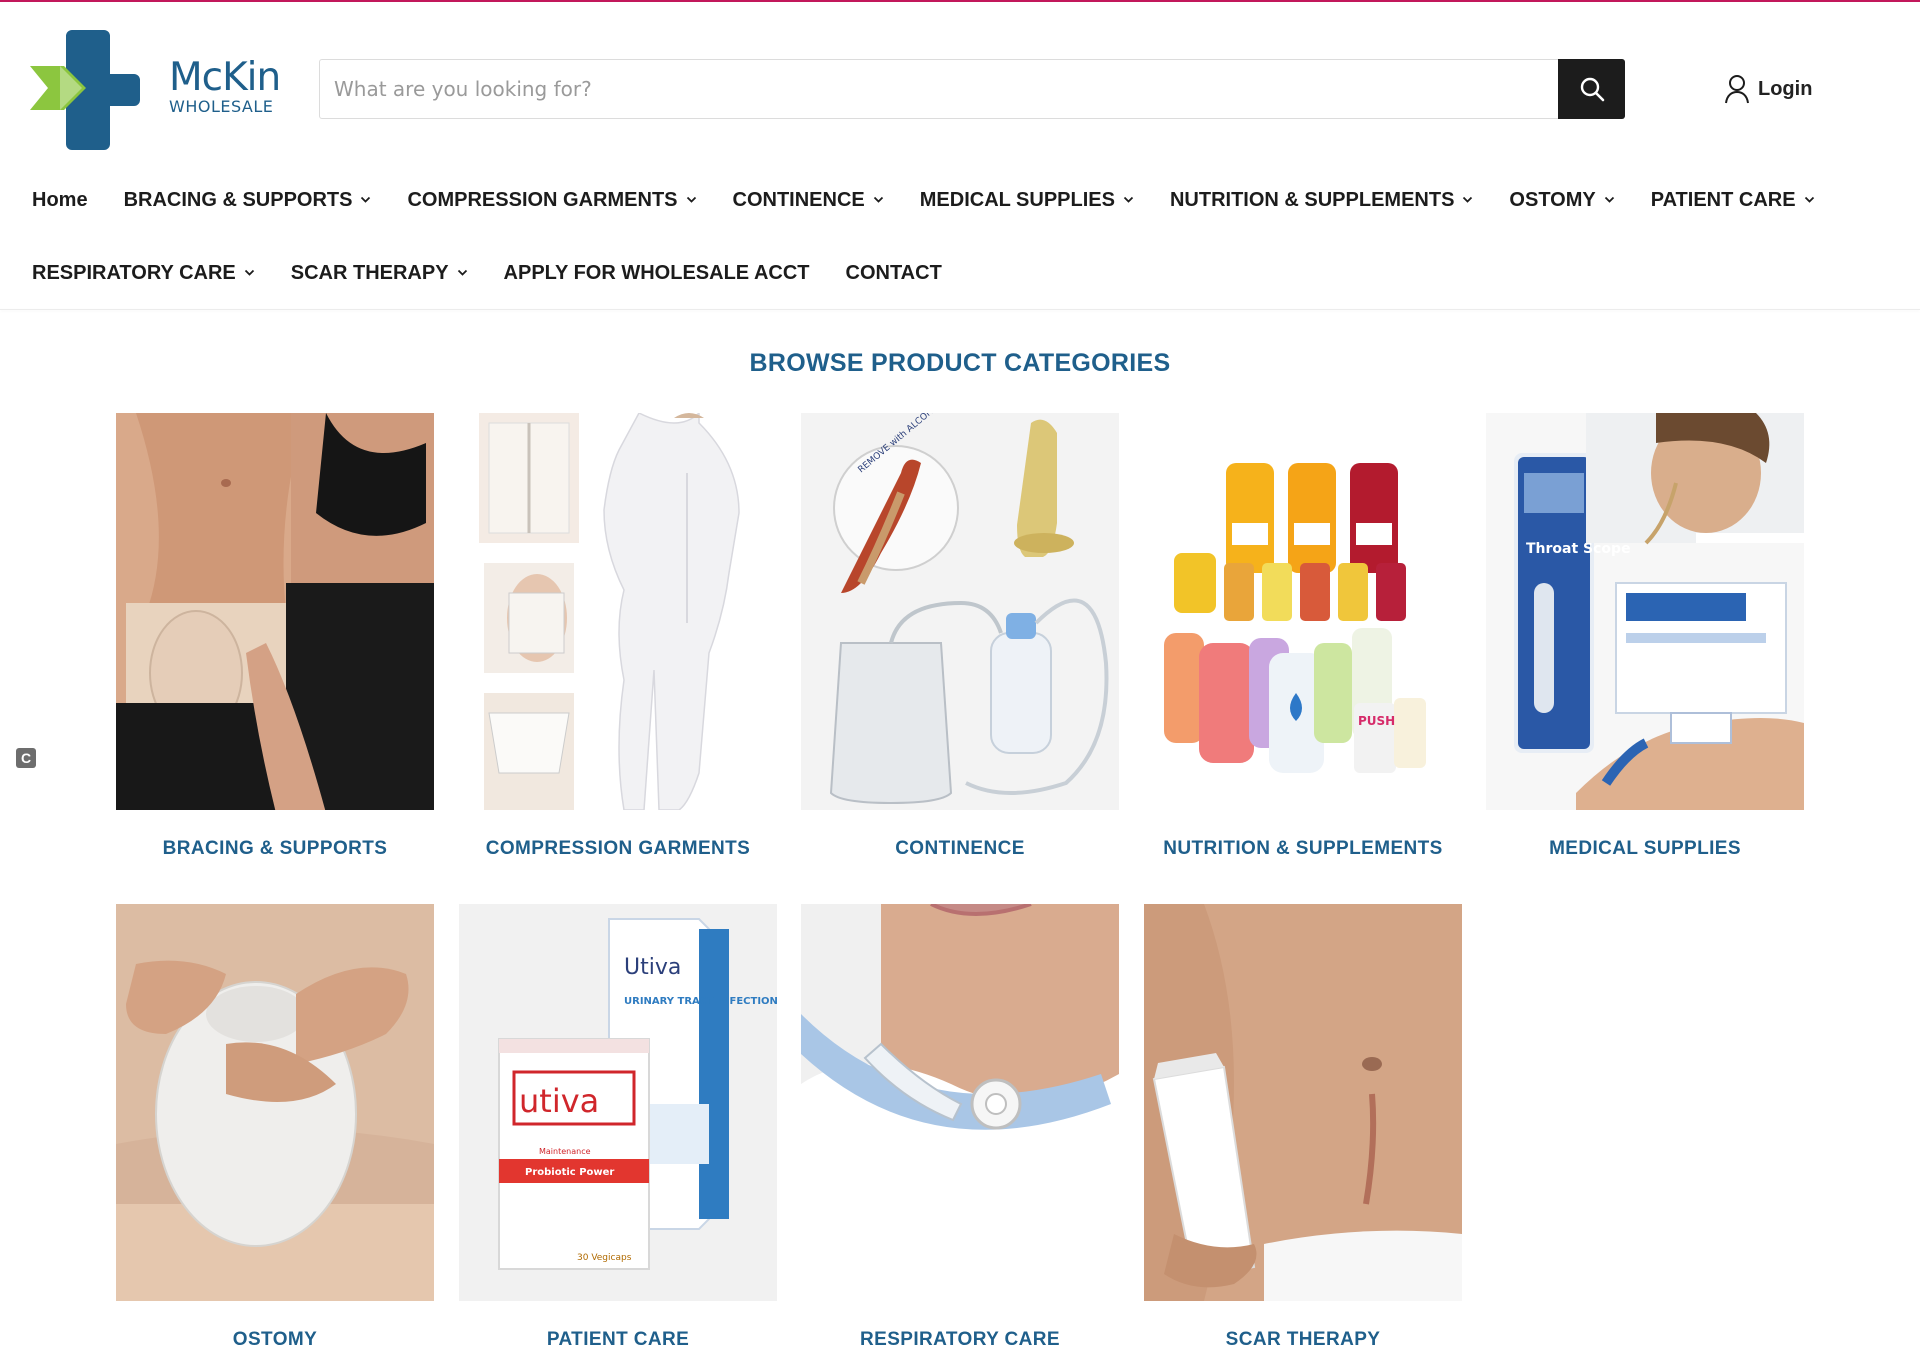 The height and width of the screenshot is (1363, 1920). I want to click on nav-respiratory-care: RESPIRATORY CARE, so click(143, 273).